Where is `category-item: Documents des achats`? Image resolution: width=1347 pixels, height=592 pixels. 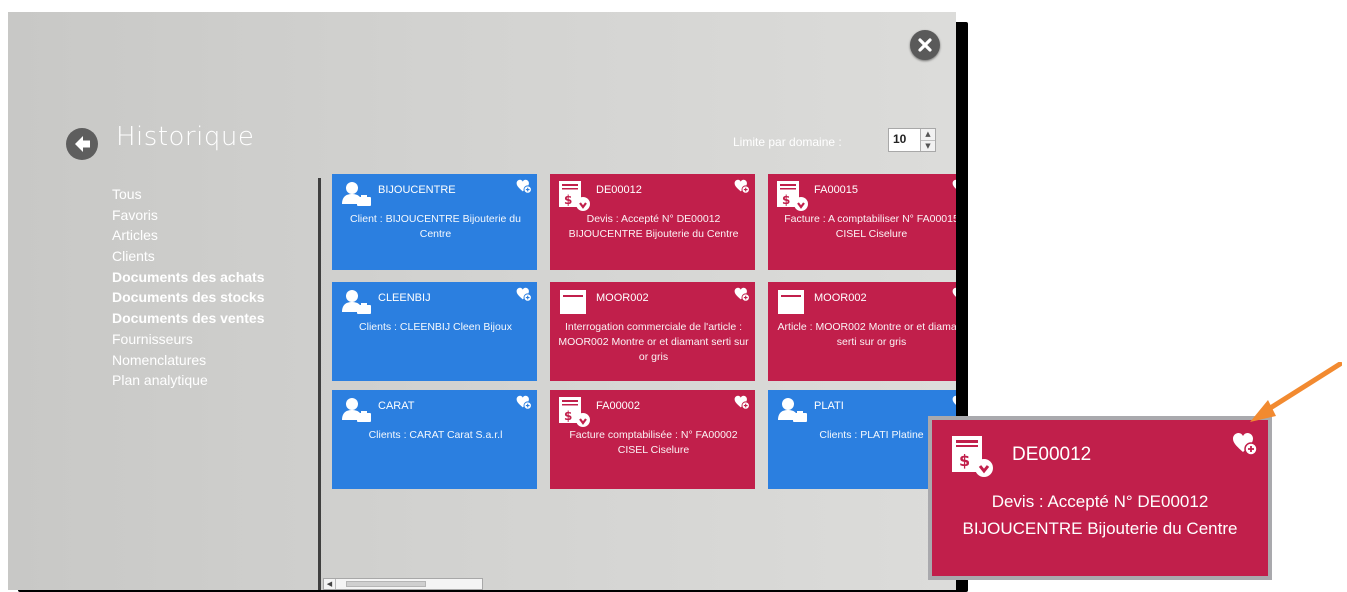 category-item: Documents des achats is located at coordinates (188, 277).